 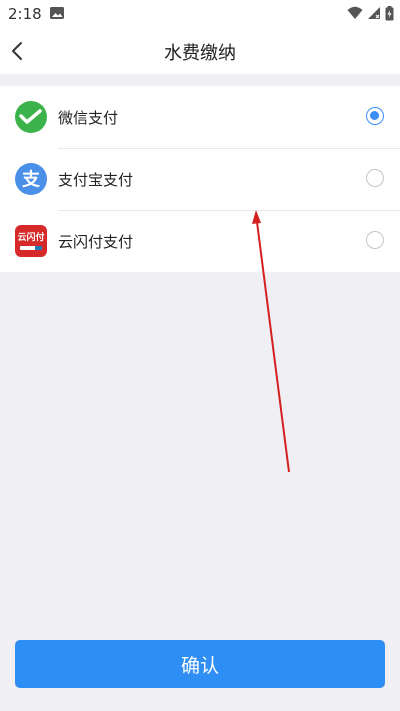 I want to click on status-bar: 2:18, so click(x=200, y=14).